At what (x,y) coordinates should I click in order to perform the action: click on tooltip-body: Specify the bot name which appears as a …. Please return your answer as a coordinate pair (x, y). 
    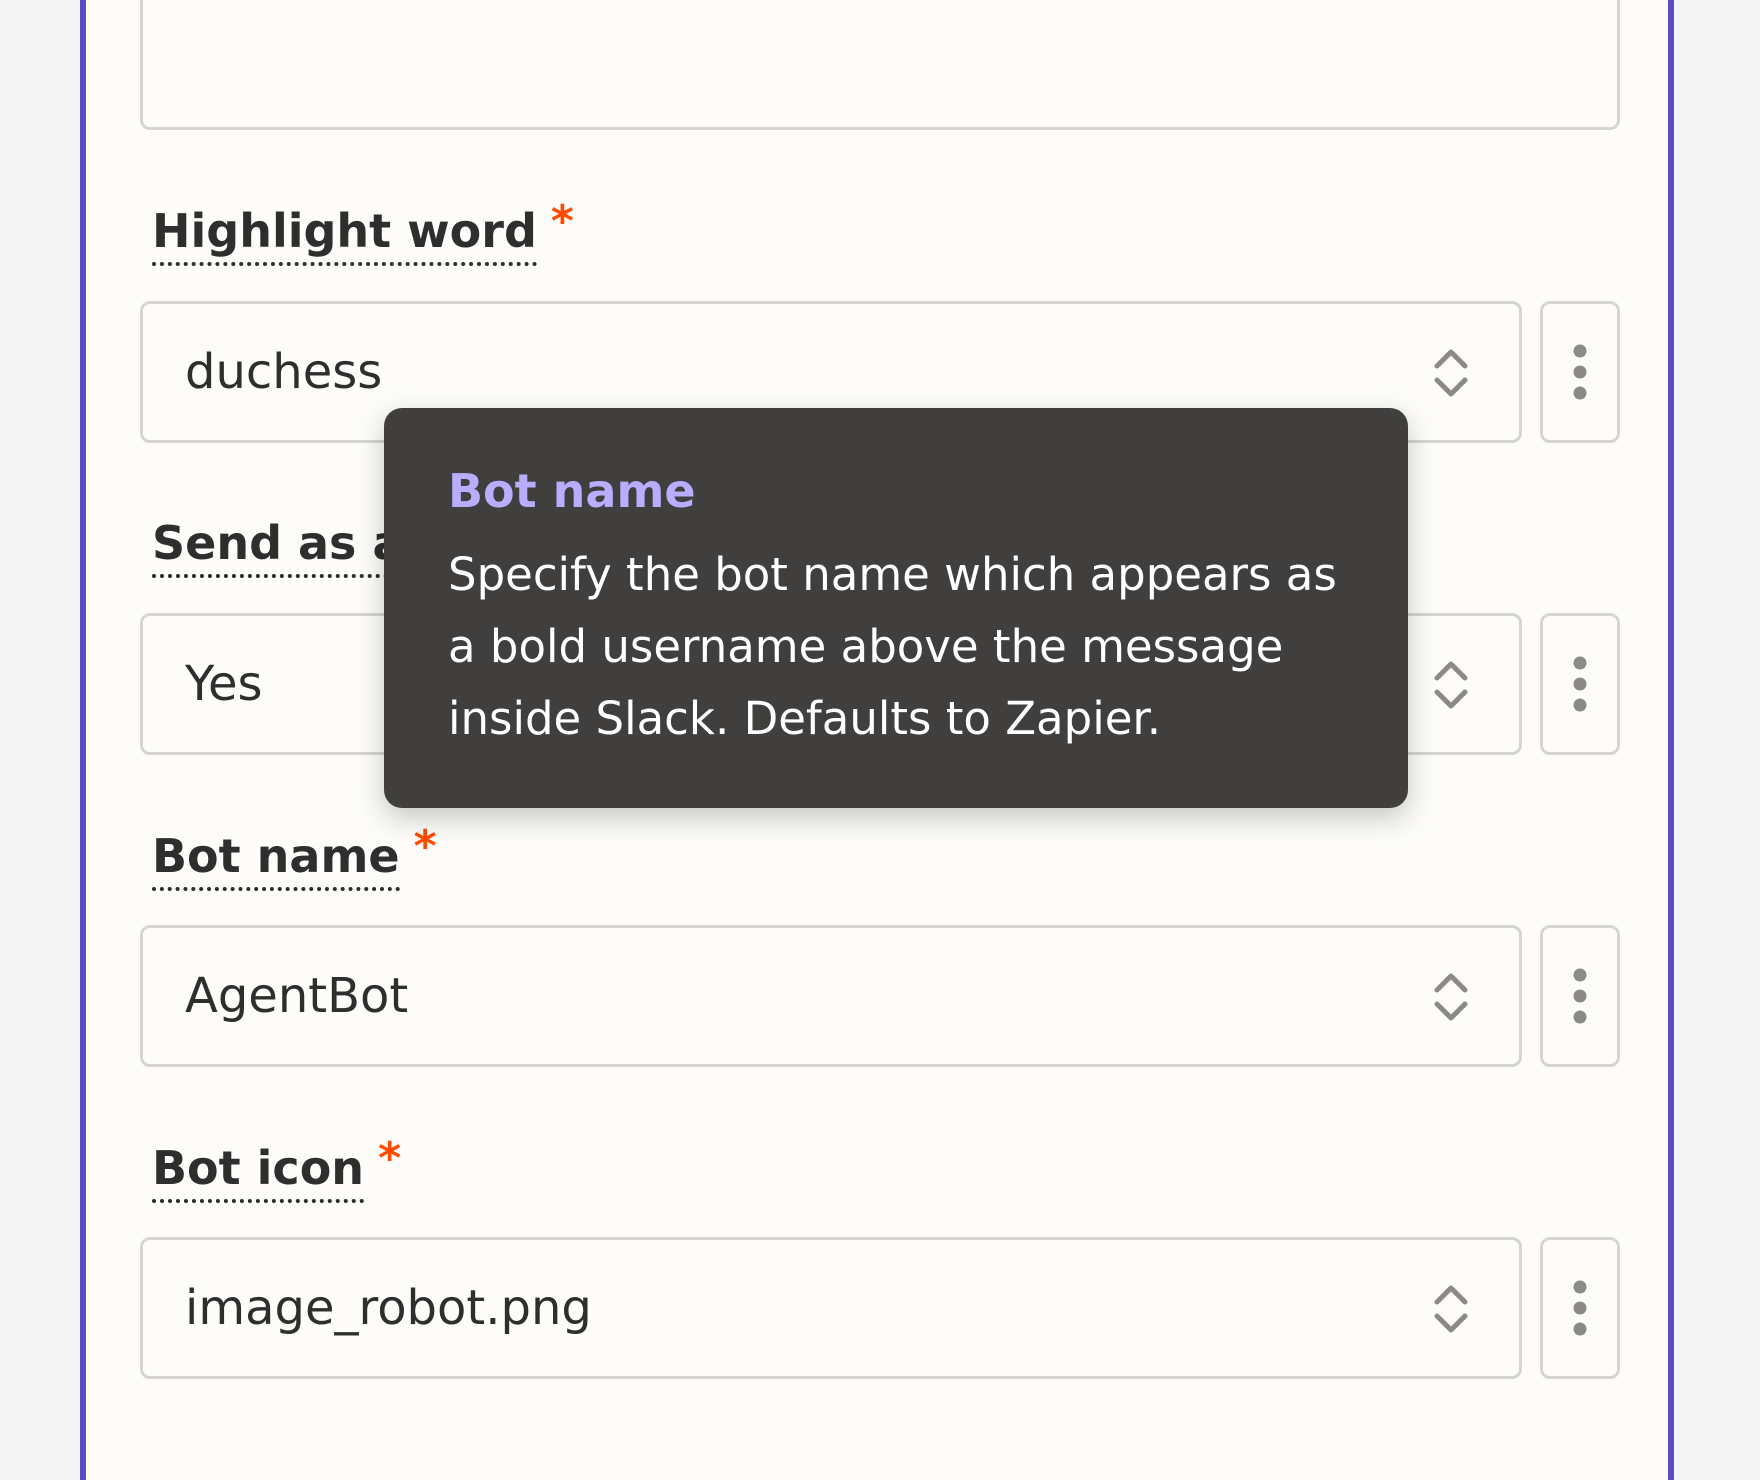
    Looking at the image, I should click on (892, 647).